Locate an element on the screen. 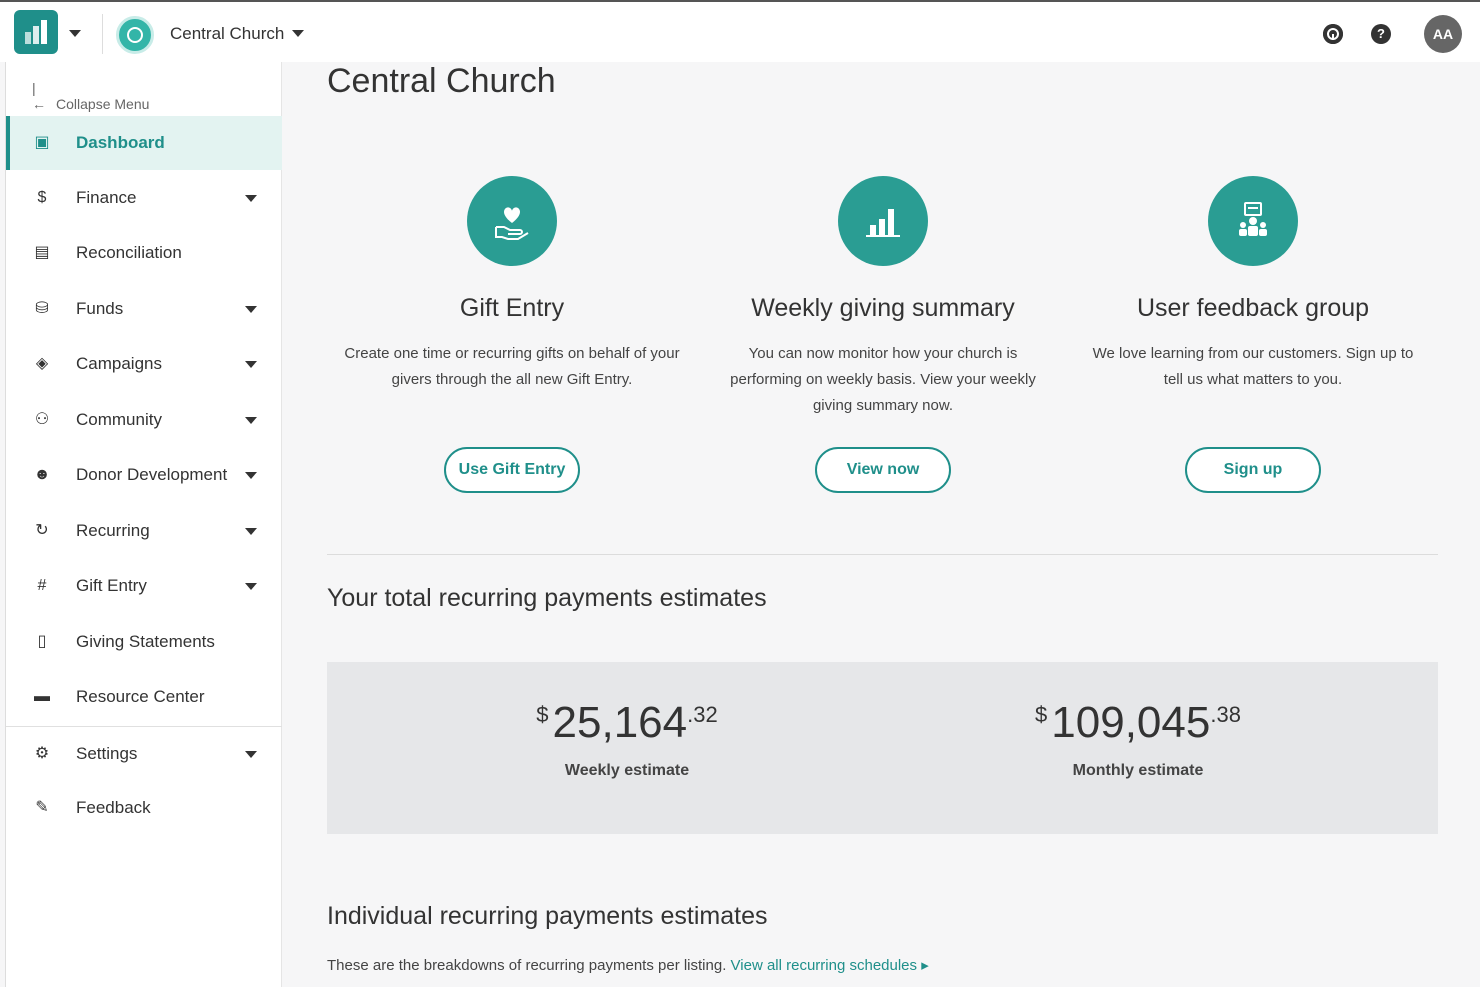  gear-icon: ⚙ is located at coordinates (42, 753).